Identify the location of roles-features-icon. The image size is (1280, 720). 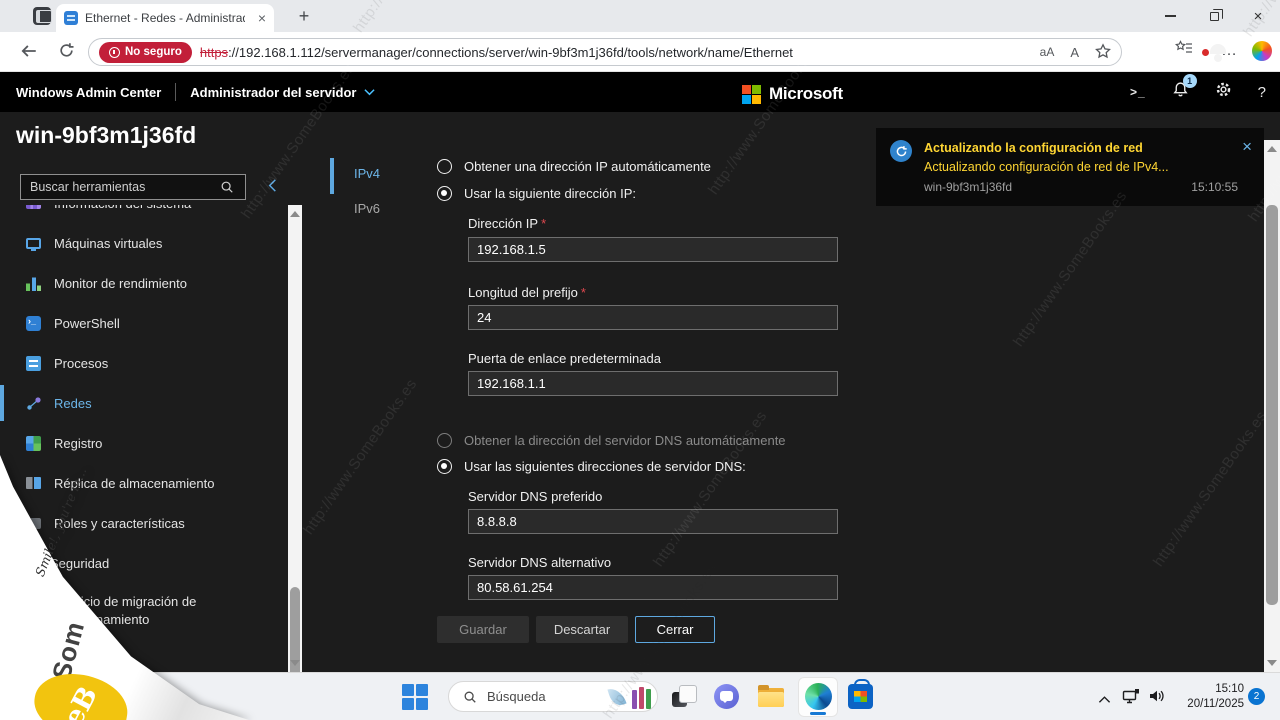
(31, 523).